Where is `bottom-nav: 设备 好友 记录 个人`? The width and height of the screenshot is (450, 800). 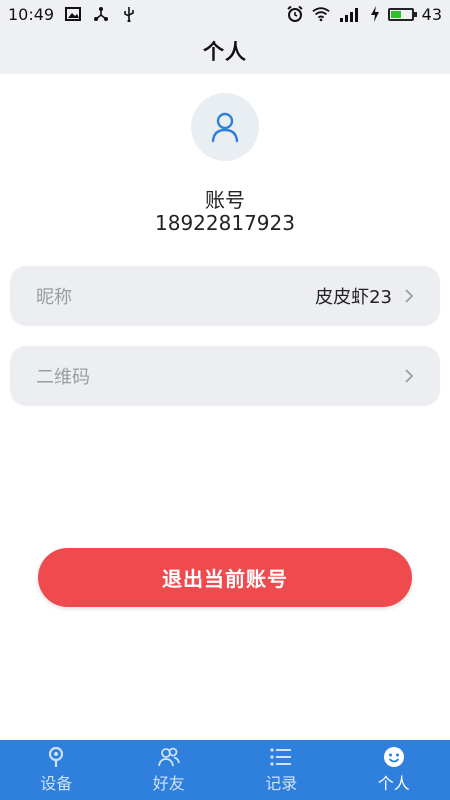
bottom-nav: 设备 好友 记录 个人 is located at coordinates (225, 770).